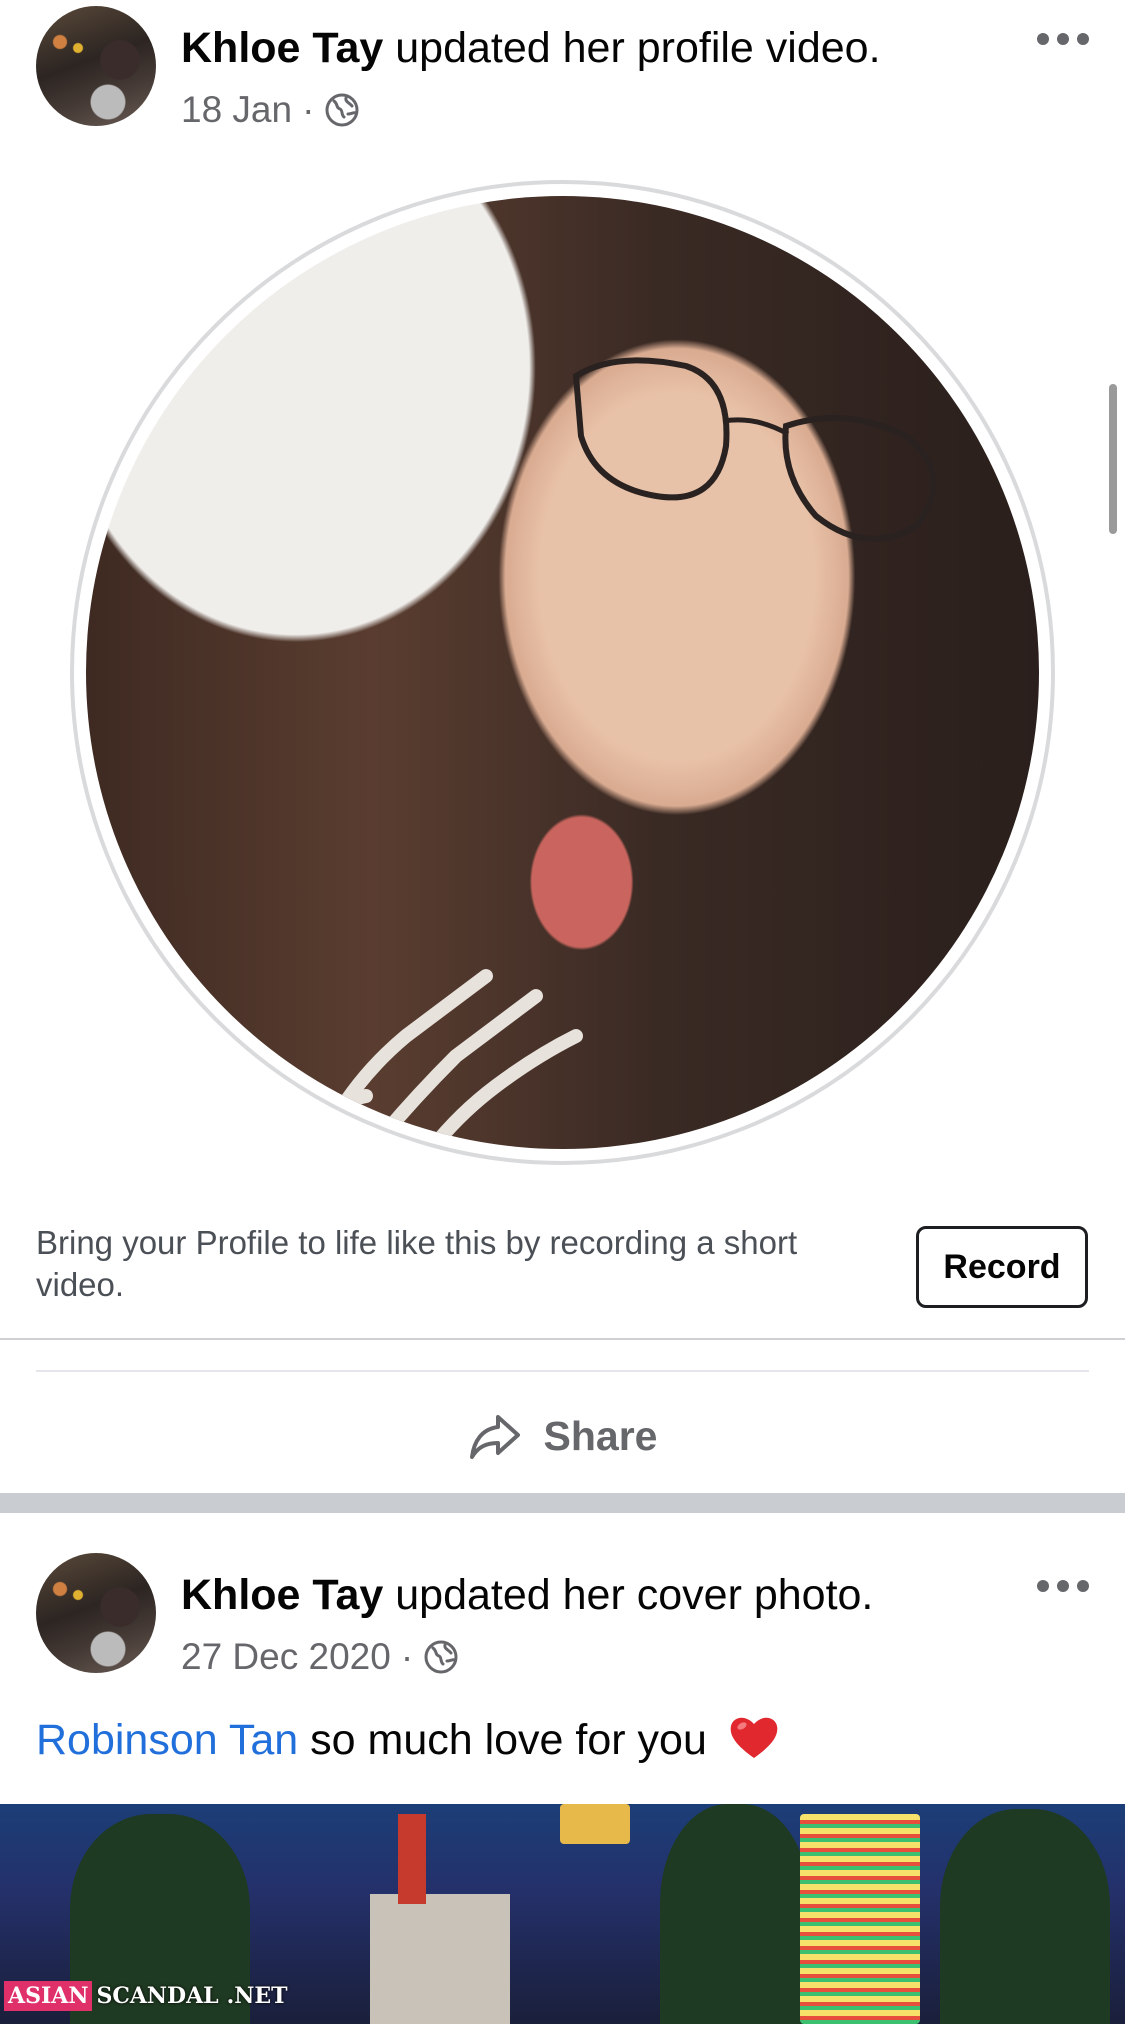 The height and width of the screenshot is (2024, 1125). What do you see at coordinates (562, 1503) in the screenshot?
I see `feed-separator` at bounding box center [562, 1503].